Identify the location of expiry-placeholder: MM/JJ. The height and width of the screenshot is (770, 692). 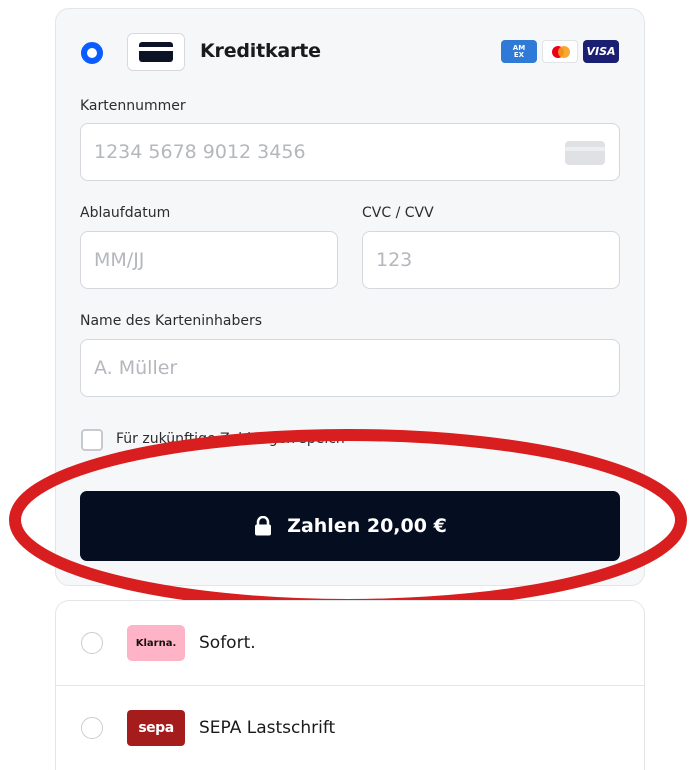
(119, 260).